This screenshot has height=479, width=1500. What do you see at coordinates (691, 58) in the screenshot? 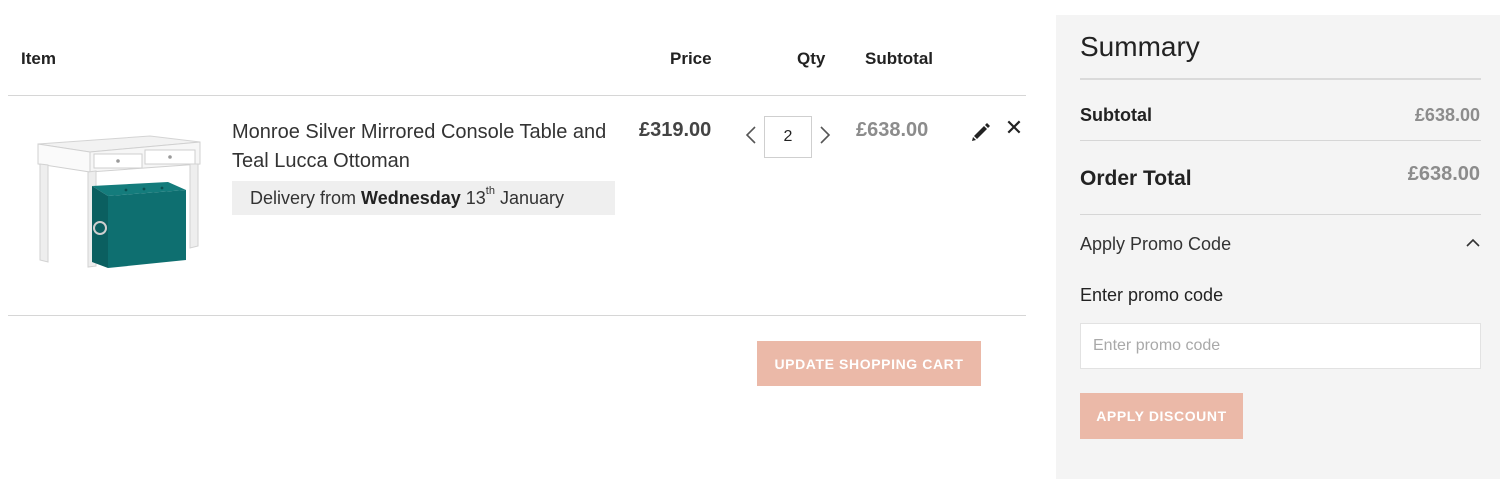
I see `column-header-price: Price` at bounding box center [691, 58].